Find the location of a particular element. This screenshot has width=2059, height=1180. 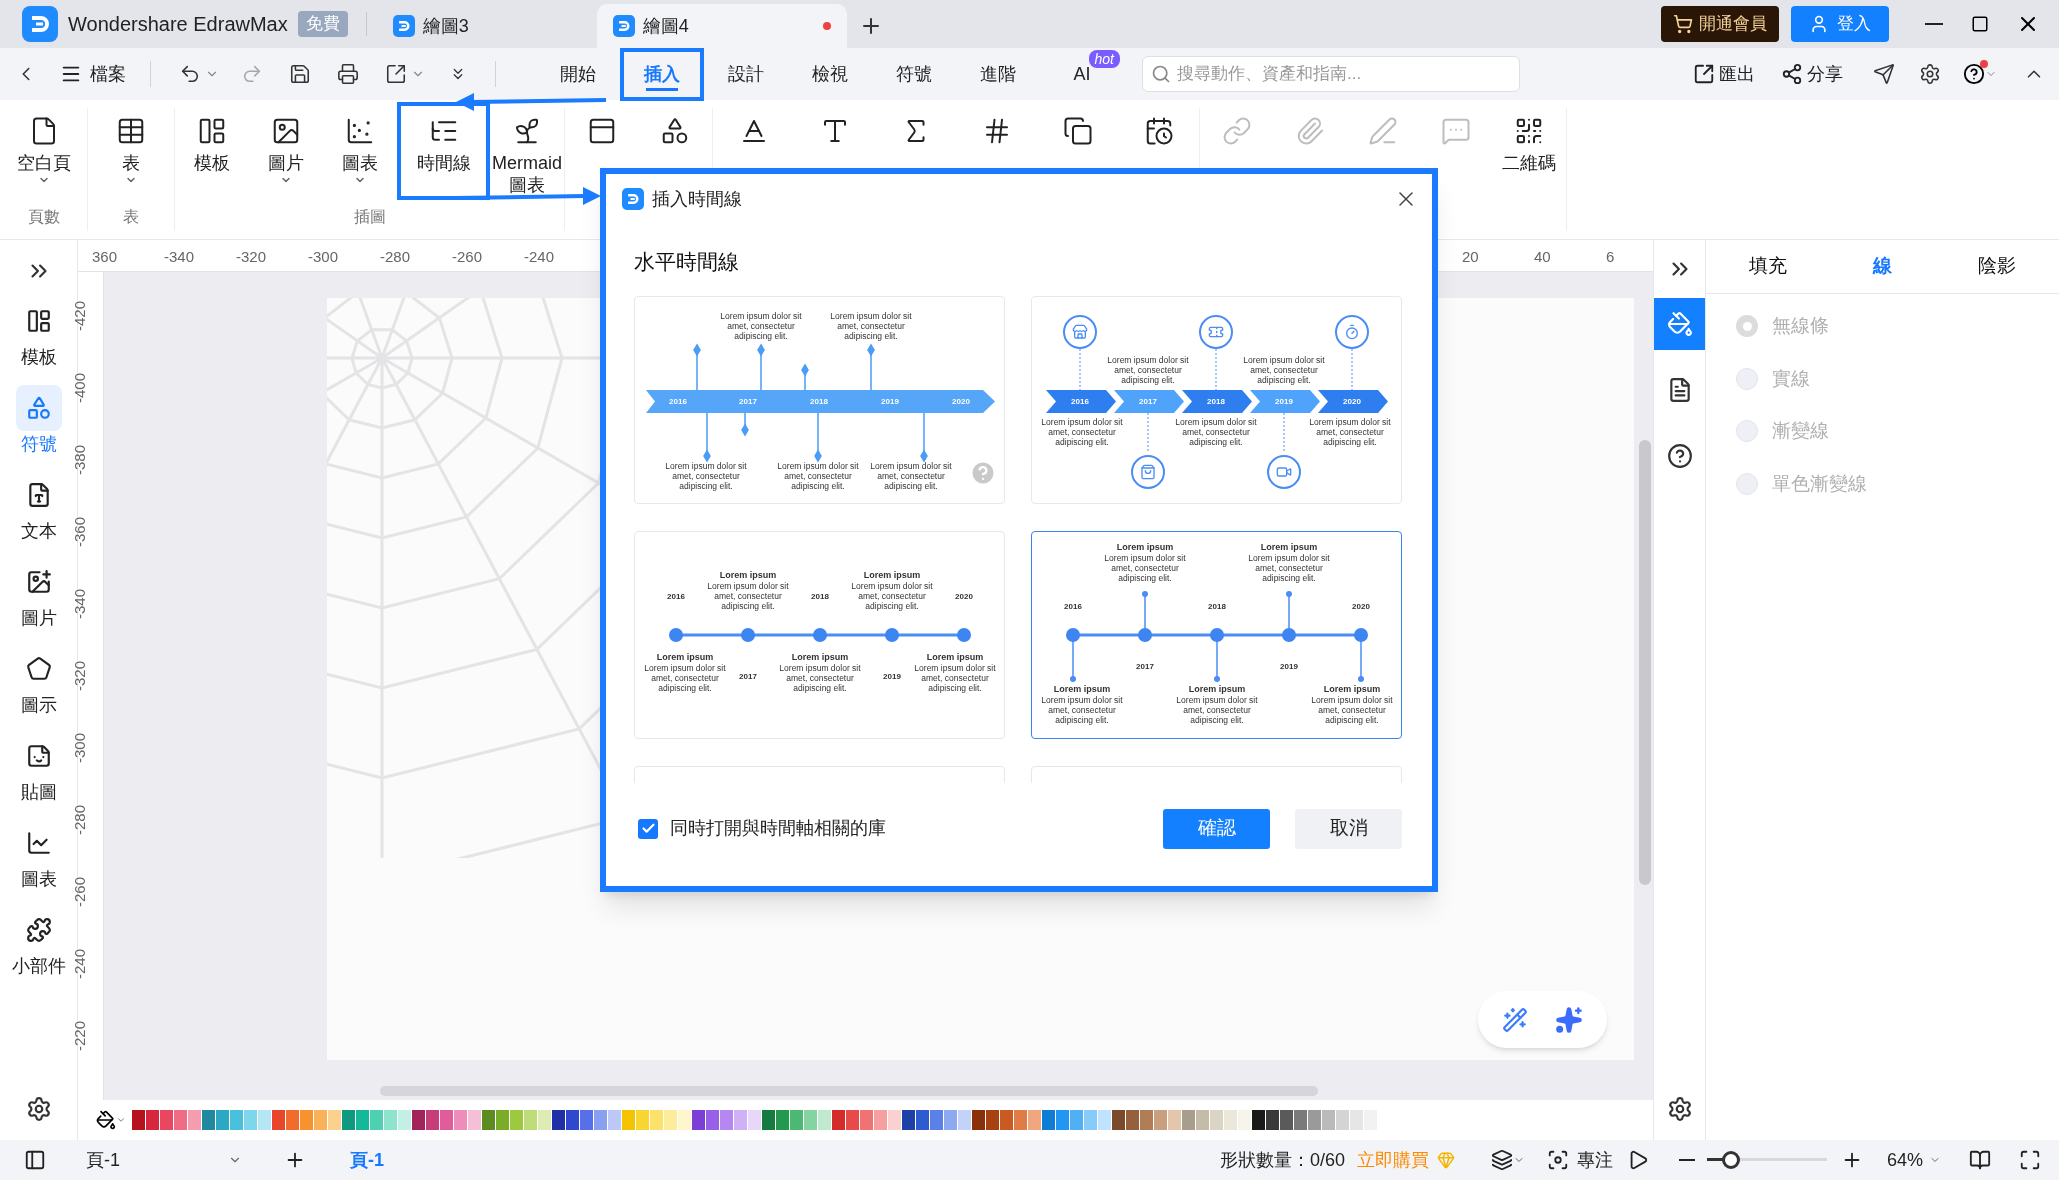

group-label: 頁數 is located at coordinates (43, 217).